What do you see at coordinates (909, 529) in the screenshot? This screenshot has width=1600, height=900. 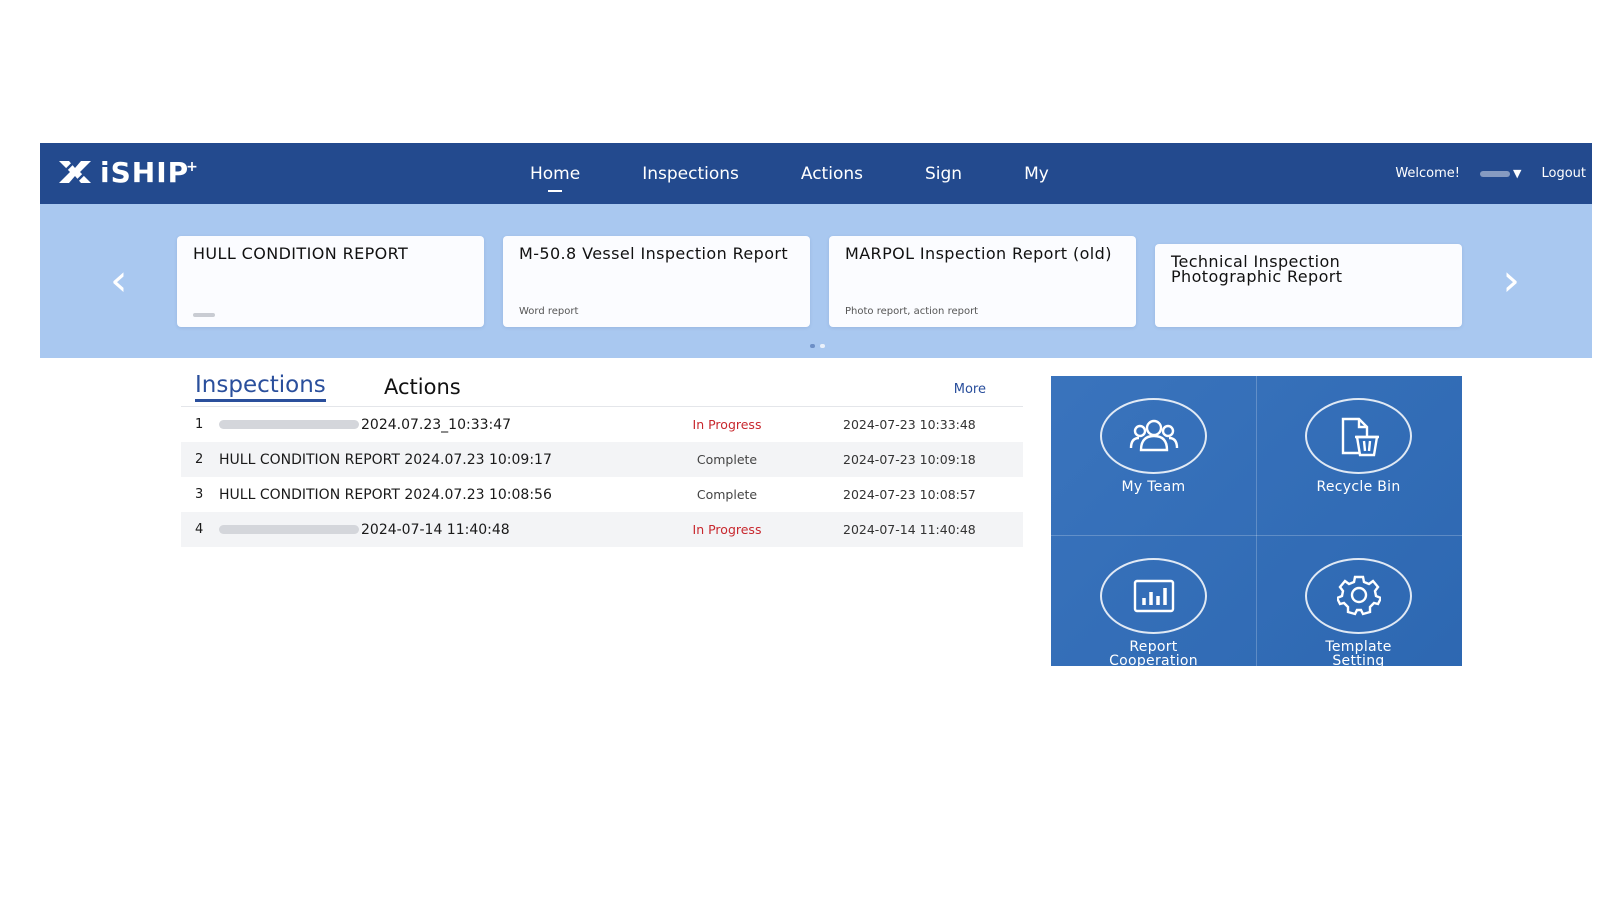 I see `inspection-time: 2024-07-14 11:40:48` at bounding box center [909, 529].